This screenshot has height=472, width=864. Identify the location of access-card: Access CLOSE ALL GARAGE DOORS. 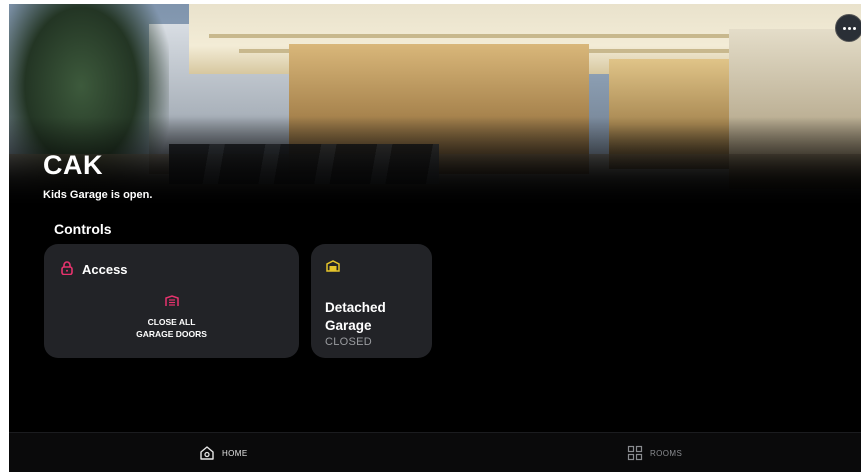
(171, 301).